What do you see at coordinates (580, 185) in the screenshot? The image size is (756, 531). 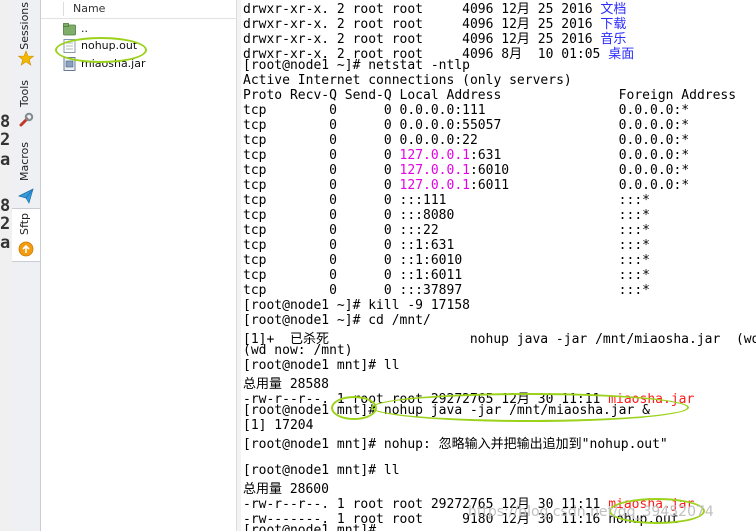 I see `terminal-text: :6011 0.0.0.0:*` at bounding box center [580, 185].